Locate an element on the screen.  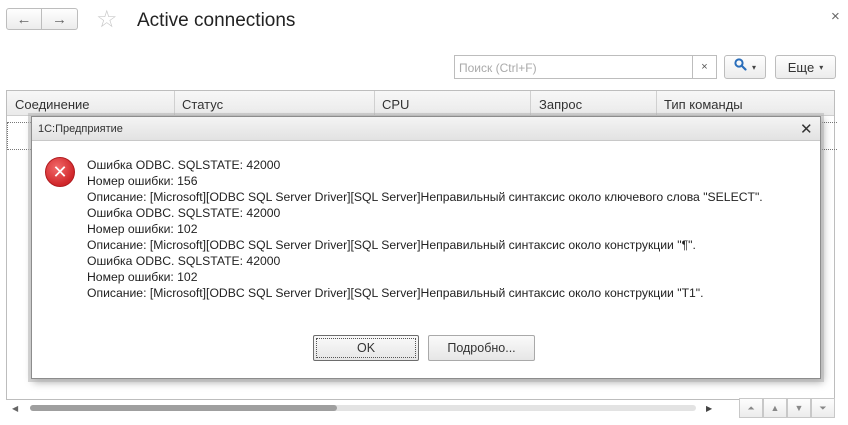
go-next-icon: ▼ is located at coordinates (799, 408).